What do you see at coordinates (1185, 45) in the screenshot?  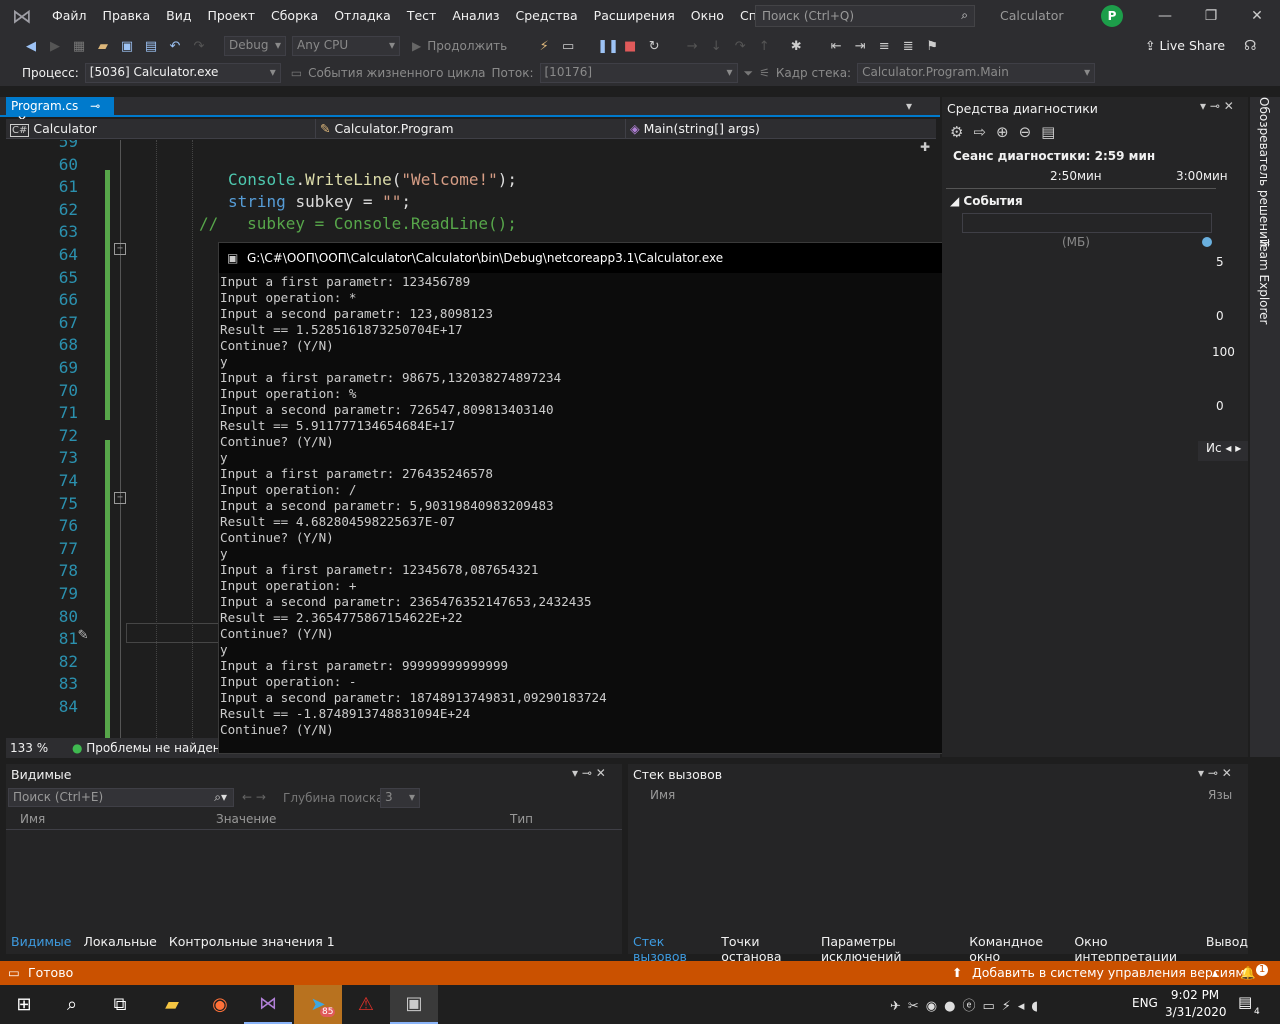 I see `live-share-button: ⇪ Live Share` at bounding box center [1185, 45].